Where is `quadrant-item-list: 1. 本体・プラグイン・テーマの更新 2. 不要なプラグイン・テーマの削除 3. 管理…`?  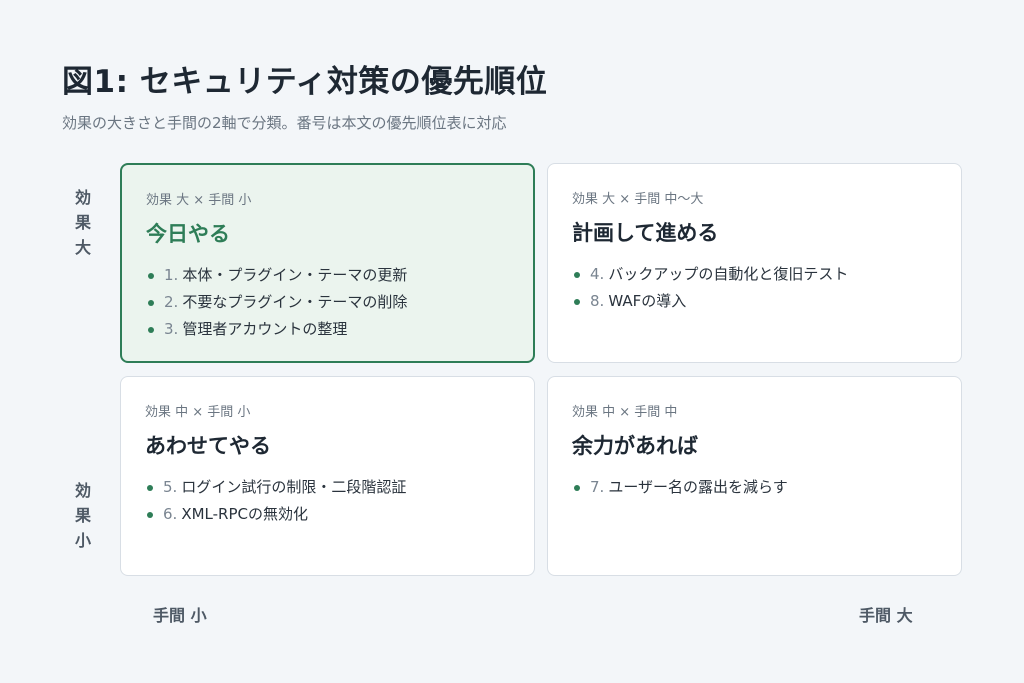 quadrant-item-list: 1. 本体・プラグイン・テーマの更新 2. 不要なプラグイン・テーマの削除 3. 管理… is located at coordinates (326, 302).